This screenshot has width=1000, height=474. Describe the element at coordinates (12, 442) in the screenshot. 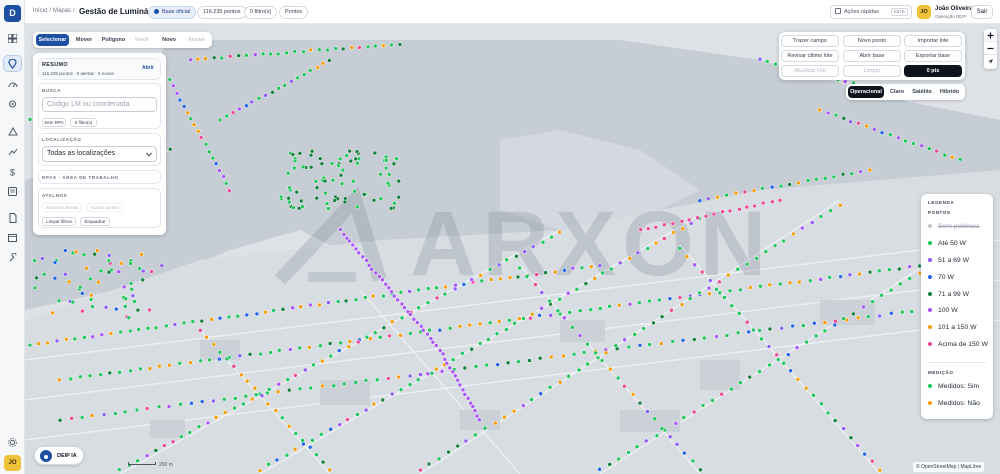

I see `settings-icon` at that location.